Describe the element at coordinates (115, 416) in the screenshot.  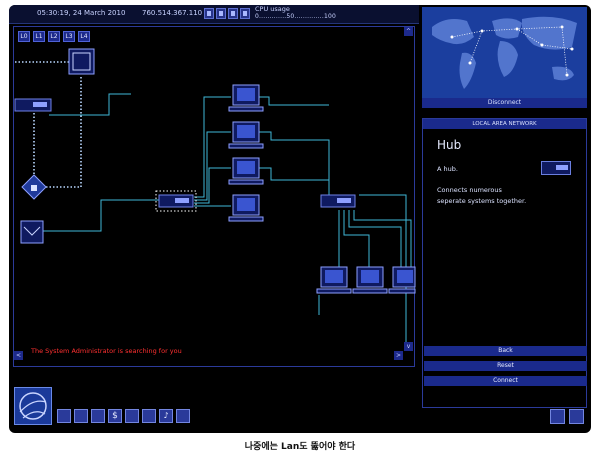
I see `finance-icon: $` at that location.